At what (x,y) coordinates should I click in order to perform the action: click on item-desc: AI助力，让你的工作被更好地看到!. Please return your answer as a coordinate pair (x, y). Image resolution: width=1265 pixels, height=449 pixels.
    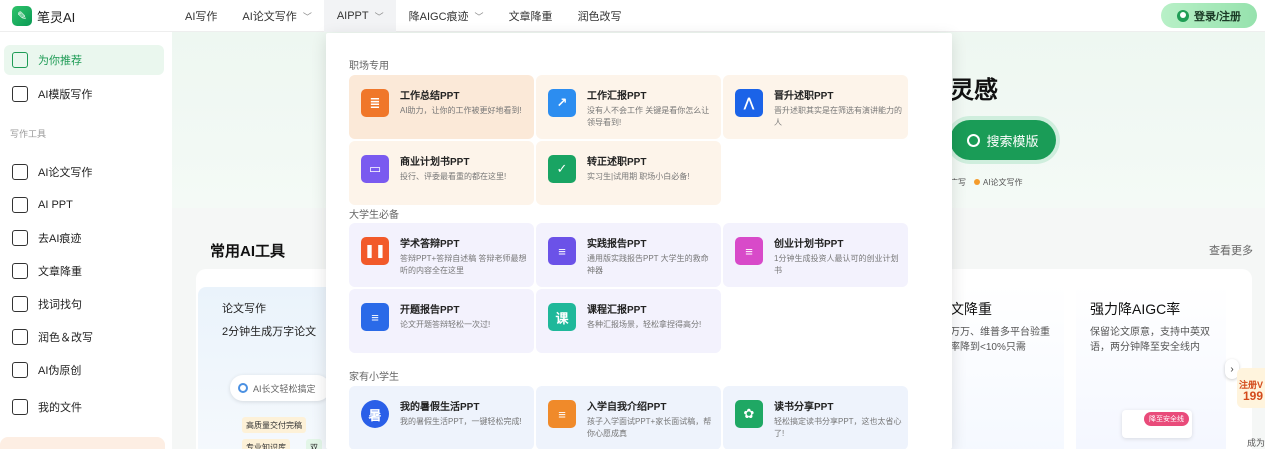
    Looking at the image, I should click on (461, 110).